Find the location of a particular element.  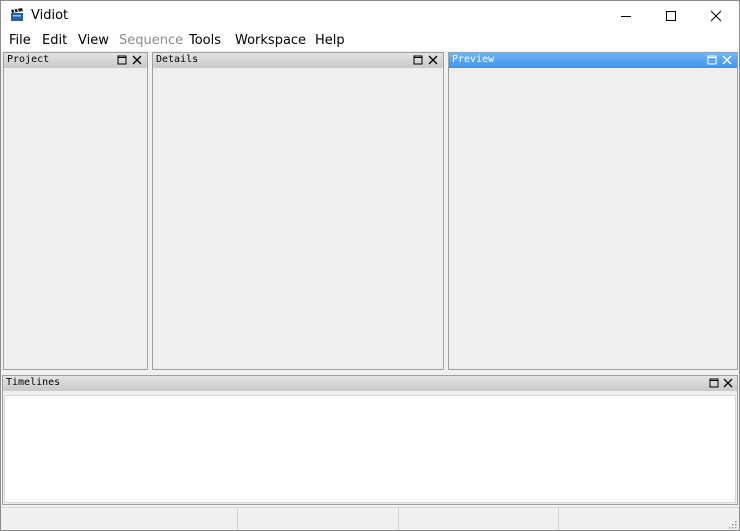

details-pane-title: Details is located at coordinates (177, 59).